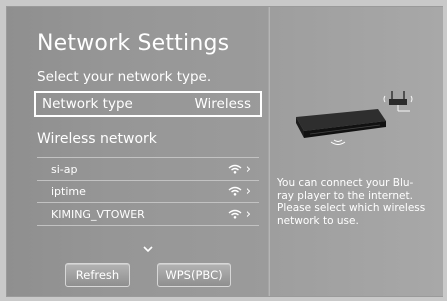 This screenshot has height=301, width=447. What do you see at coordinates (148, 249) in the screenshot?
I see `chevron-down-icon` at bounding box center [148, 249].